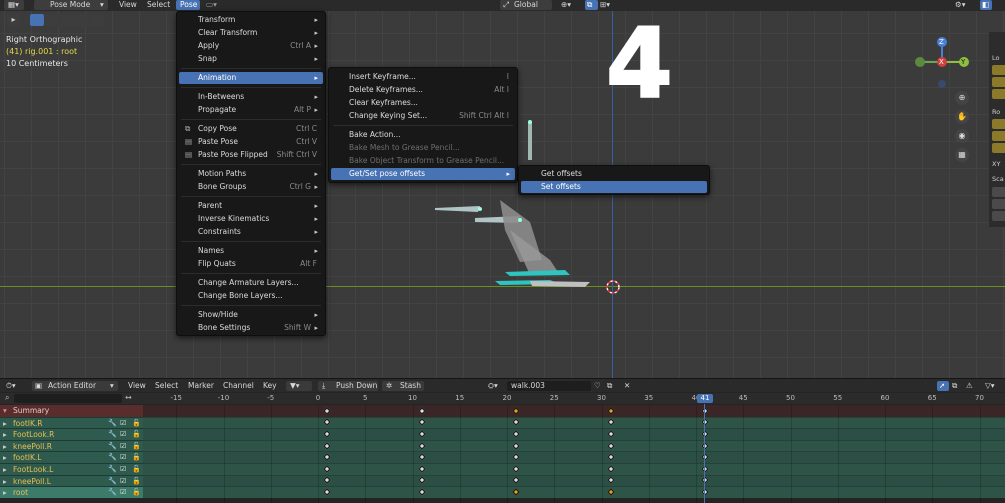  What do you see at coordinates (251, 264) in the screenshot?
I see `pose-menu-flip-quats: Flip Quats Alt F` at bounding box center [251, 264].